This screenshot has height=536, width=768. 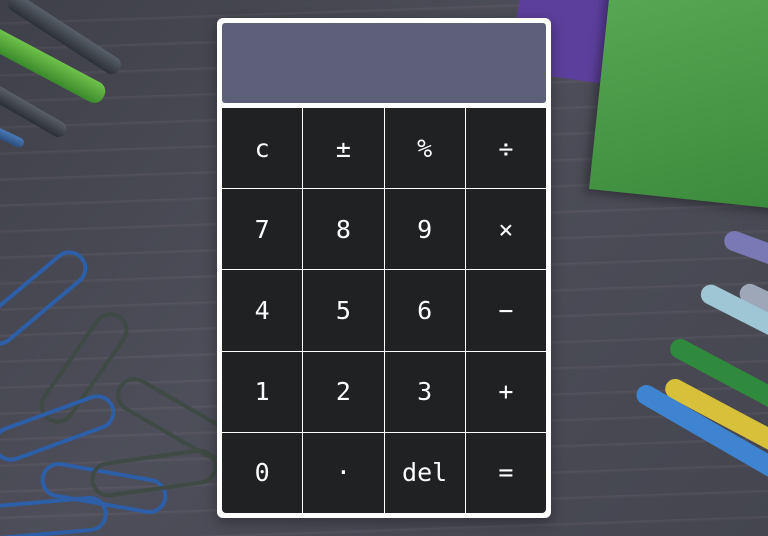 I want to click on subtract-key: −, so click(x=505, y=310).